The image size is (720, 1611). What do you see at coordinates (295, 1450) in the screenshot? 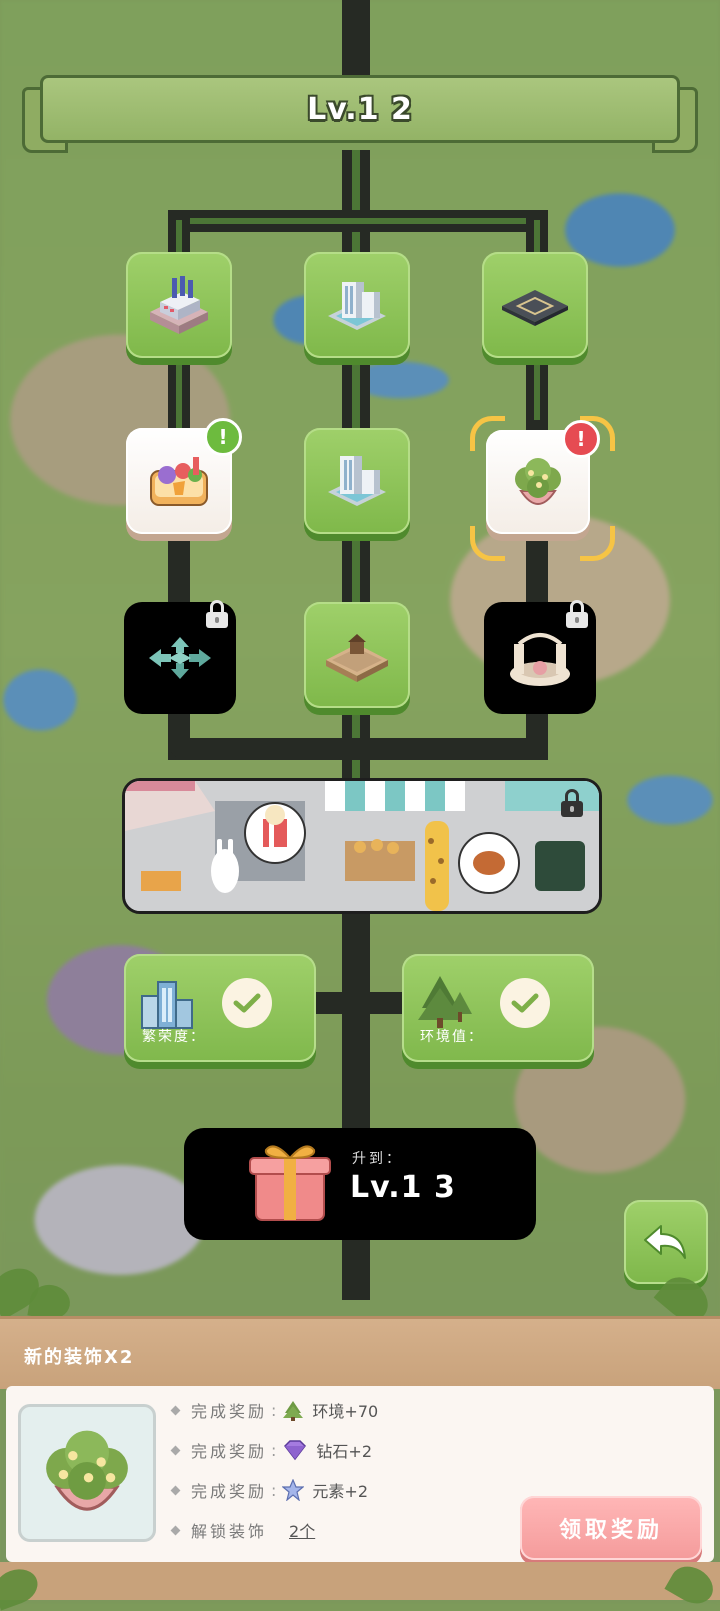
I see `diamond-icon` at bounding box center [295, 1450].